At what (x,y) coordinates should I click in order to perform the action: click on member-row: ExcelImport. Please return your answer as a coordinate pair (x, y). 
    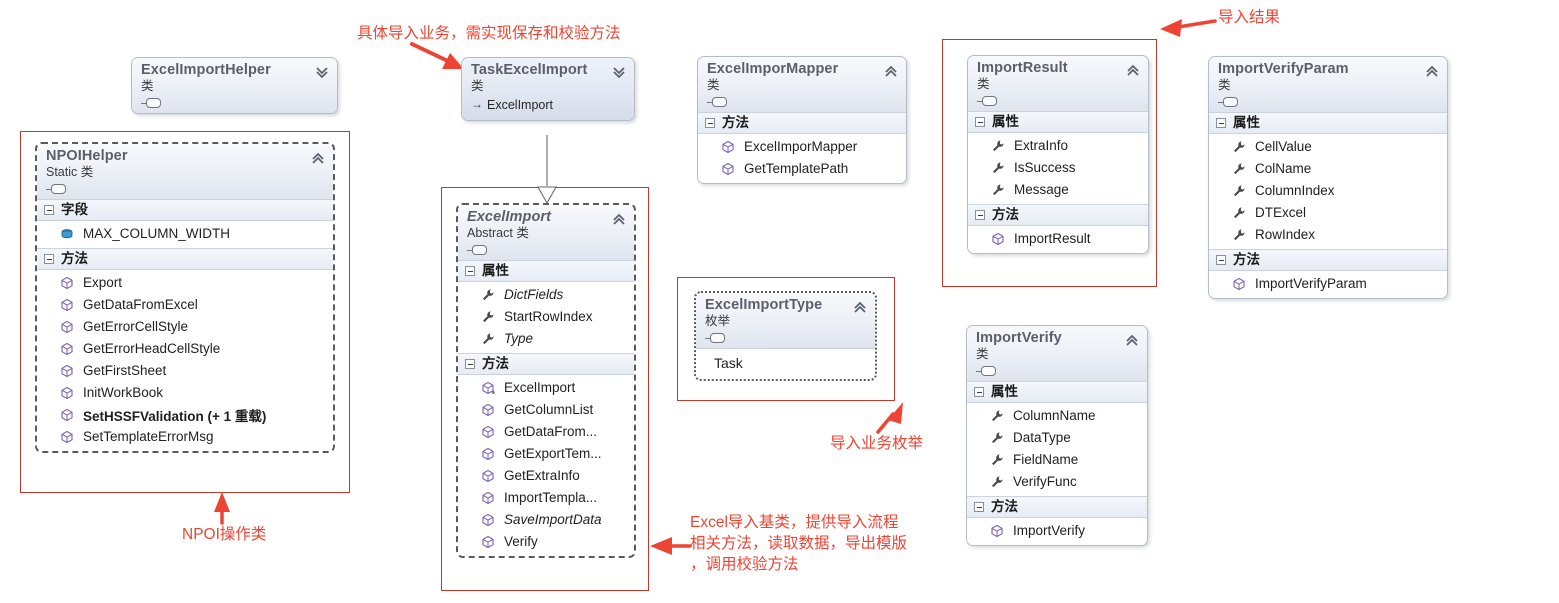
    Looking at the image, I should click on (546, 388).